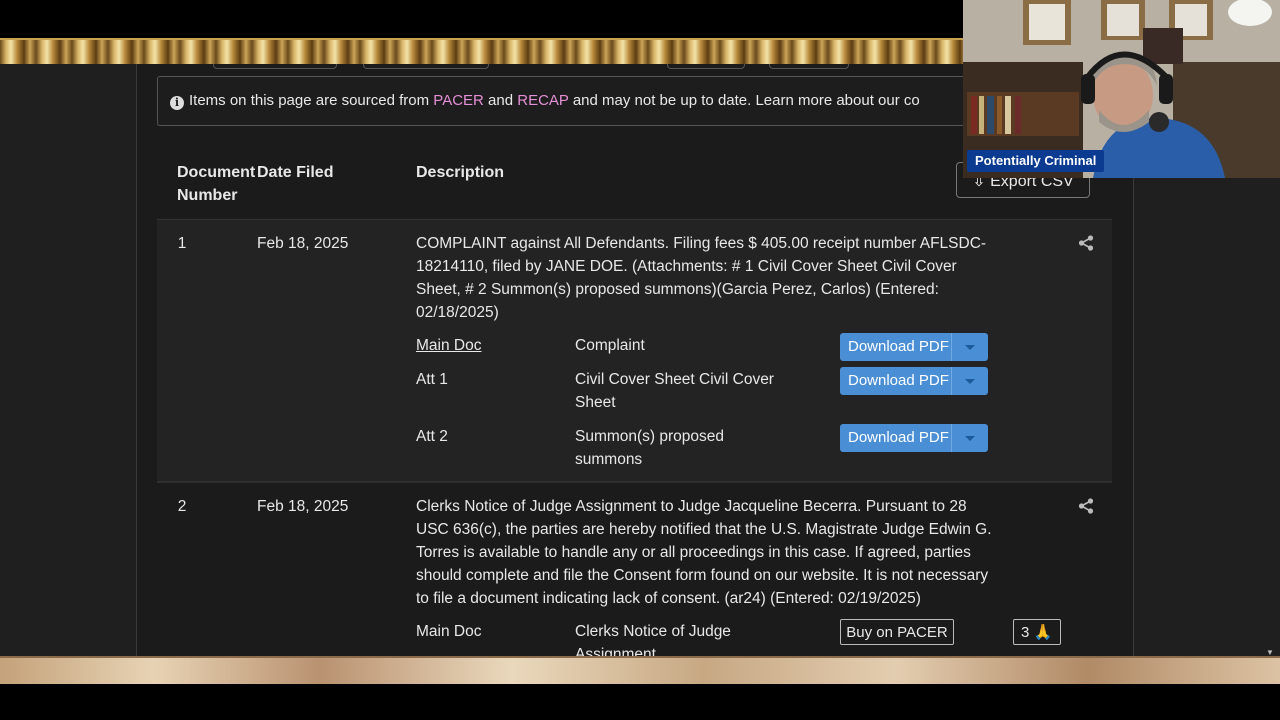 The width and height of the screenshot is (1280, 720). What do you see at coordinates (432, 436) in the screenshot?
I see `attachment-link: Att 2` at bounding box center [432, 436].